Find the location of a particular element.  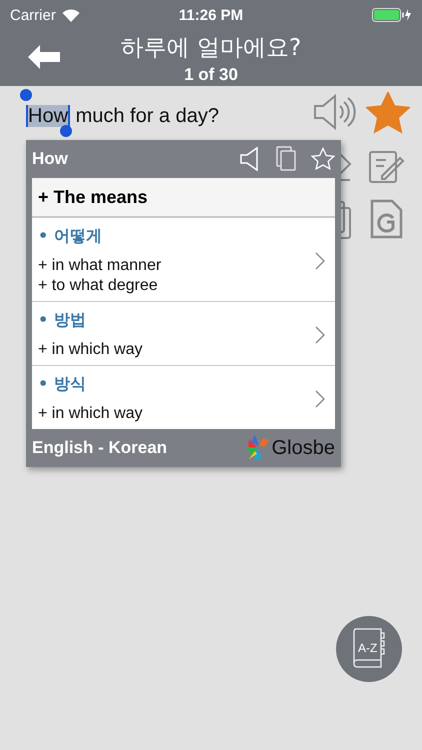

star-outline-icon is located at coordinates (323, 159).